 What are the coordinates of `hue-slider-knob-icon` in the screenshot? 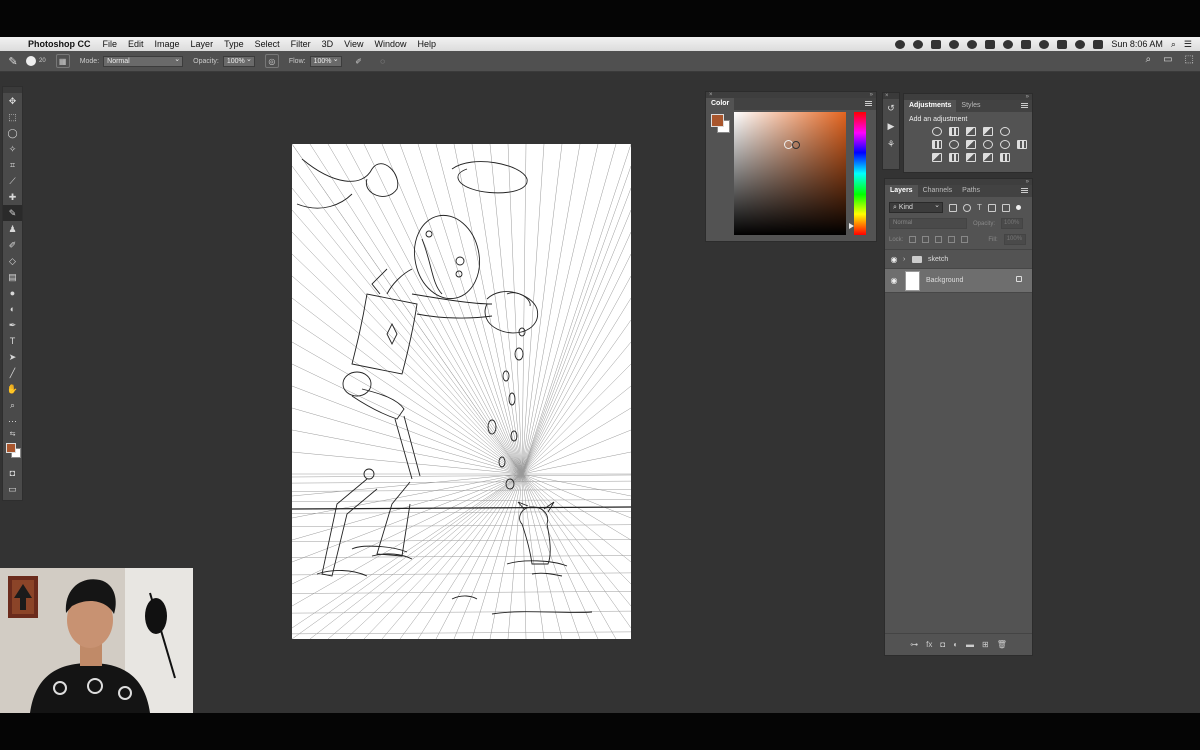 It's located at (851, 226).